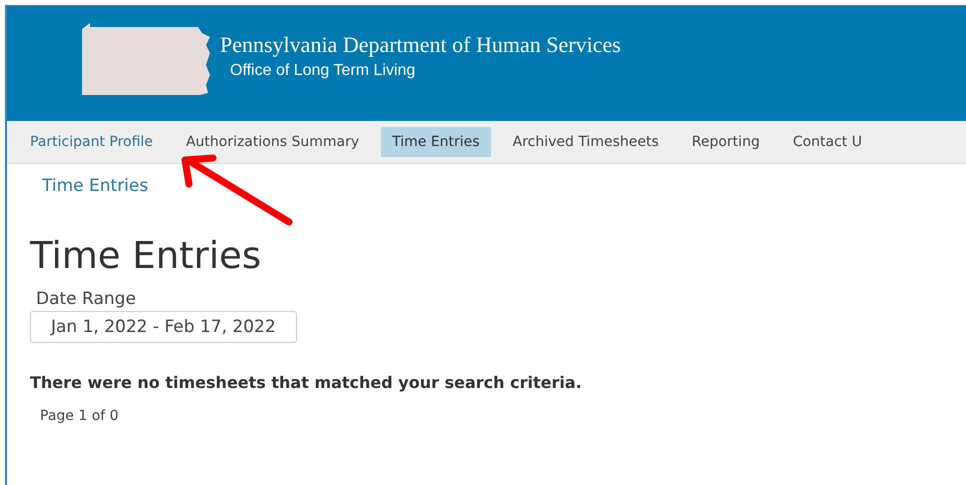 Image resolution: width=966 pixels, height=485 pixels. What do you see at coordinates (586, 142) in the screenshot?
I see `nav-tab: Archived Timesheets` at bounding box center [586, 142].